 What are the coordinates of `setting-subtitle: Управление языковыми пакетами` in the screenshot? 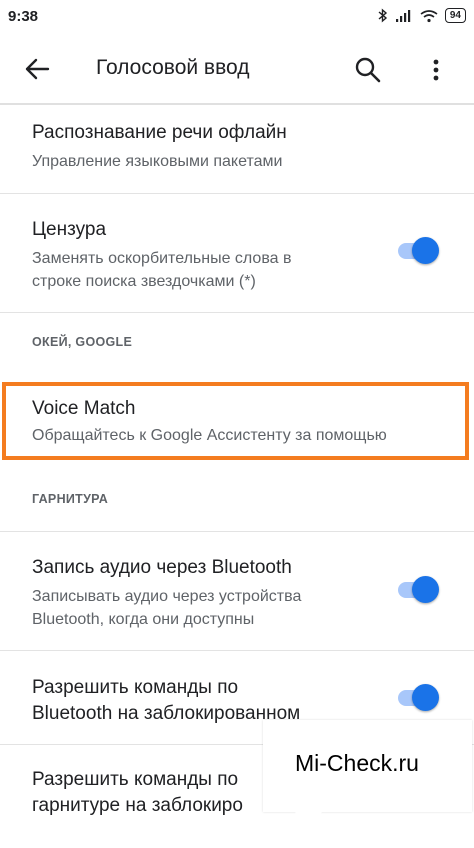 It's located at (157, 161).